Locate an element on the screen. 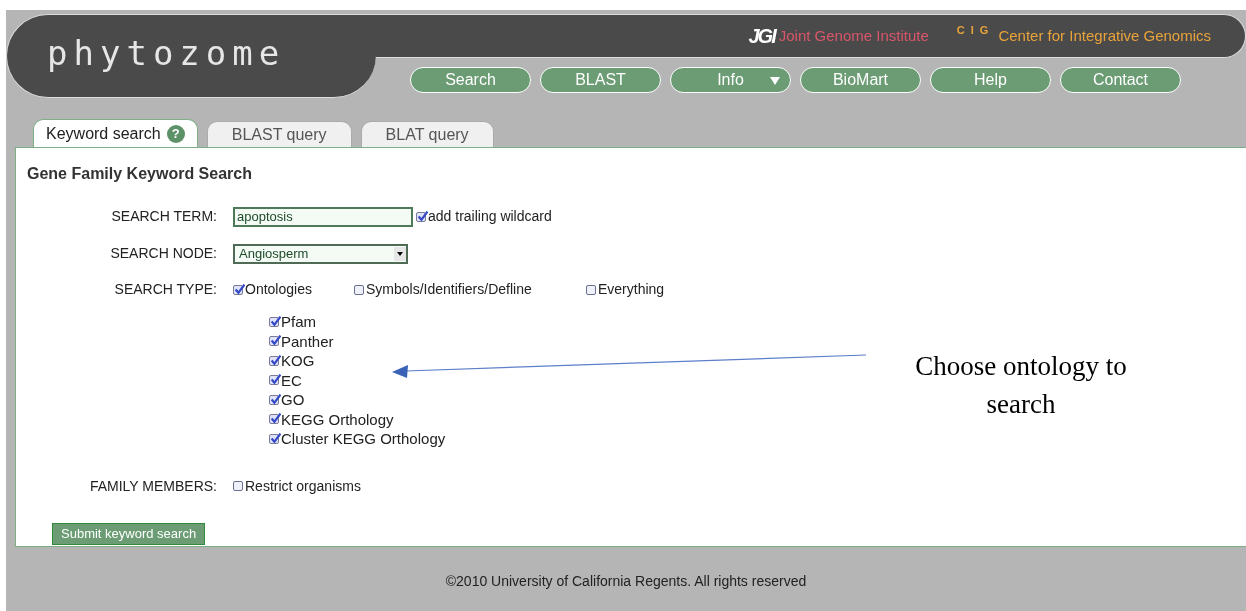 The image size is (1246, 611). checkbox-label: GO is located at coordinates (293, 400).